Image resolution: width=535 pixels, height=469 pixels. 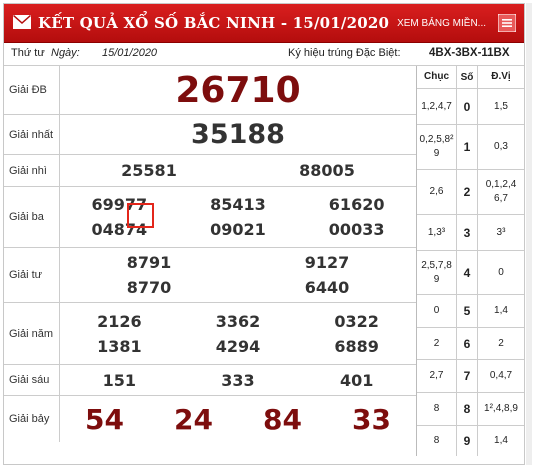 What do you see at coordinates (238, 229) in the screenshot?
I see `prize-number: 09021` at bounding box center [238, 229].